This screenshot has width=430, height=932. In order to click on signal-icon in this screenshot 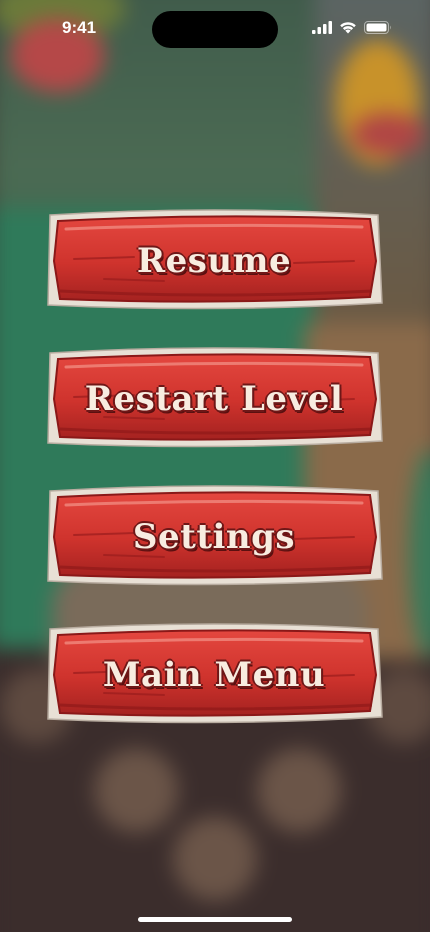, I will do `click(322, 28)`.